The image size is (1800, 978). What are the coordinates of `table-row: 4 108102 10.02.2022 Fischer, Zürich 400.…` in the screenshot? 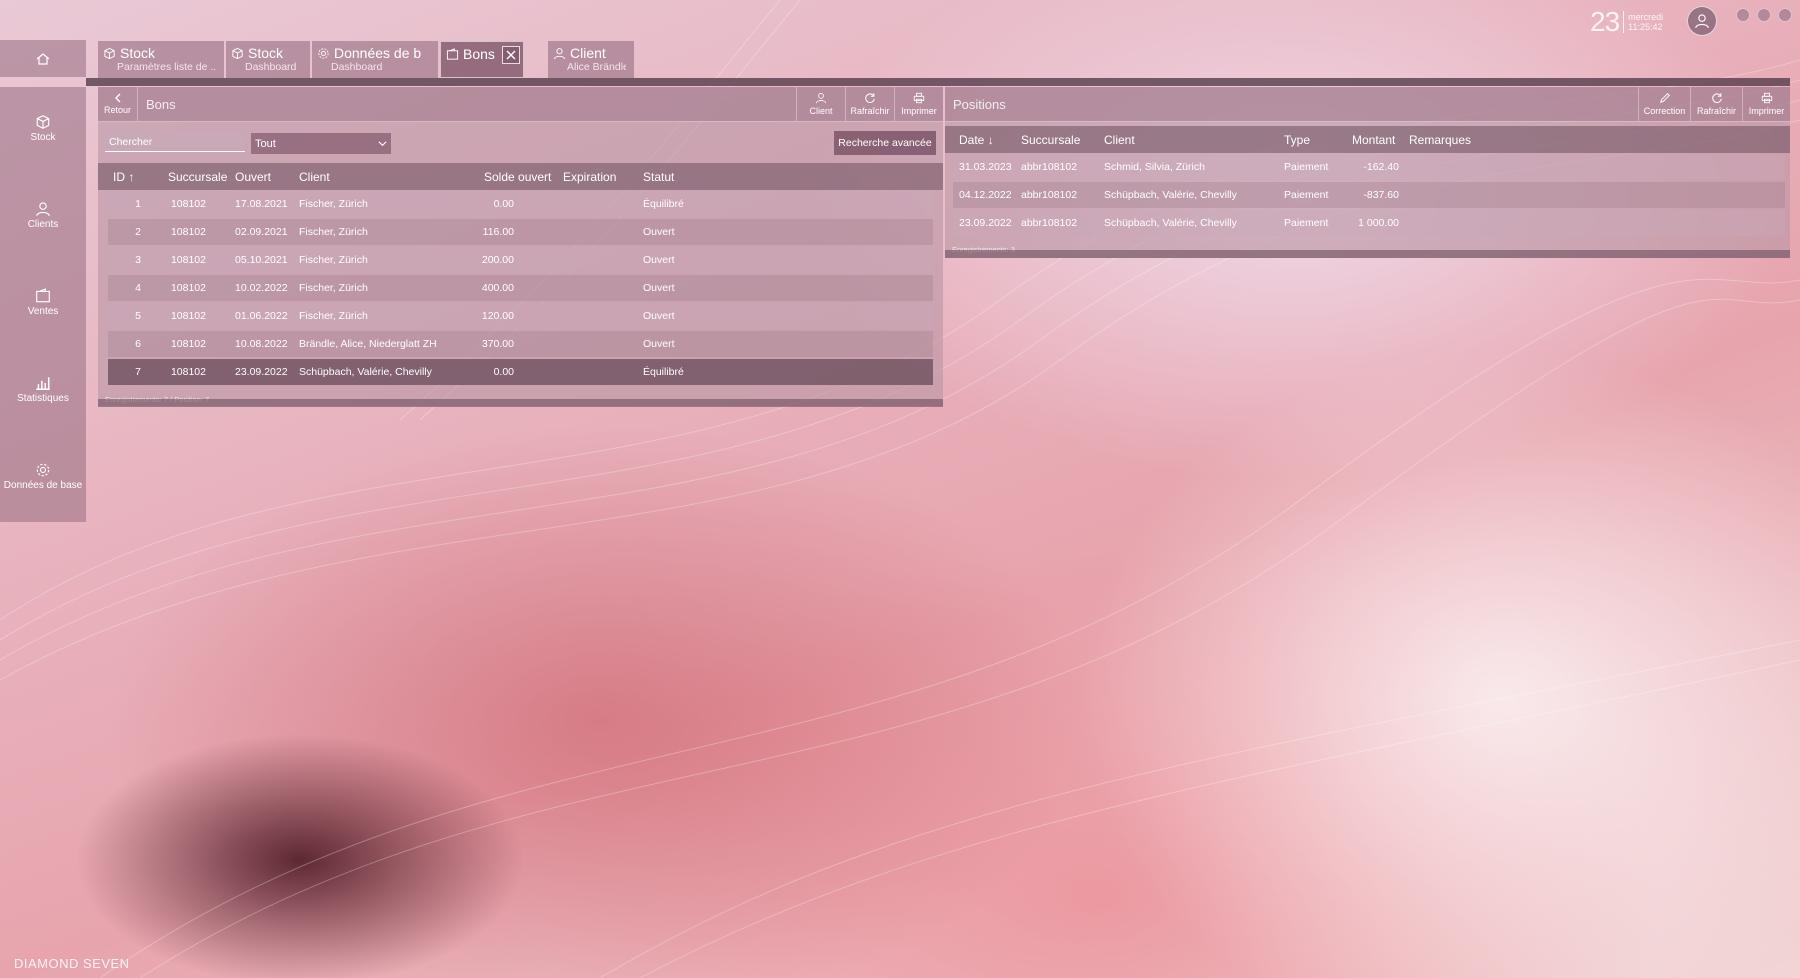 It's located at (520, 288).